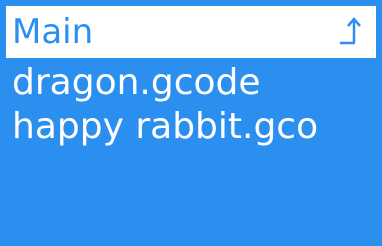 The width and height of the screenshot is (382, 246). I want to click on folder-title: Main, so click(53, 32).